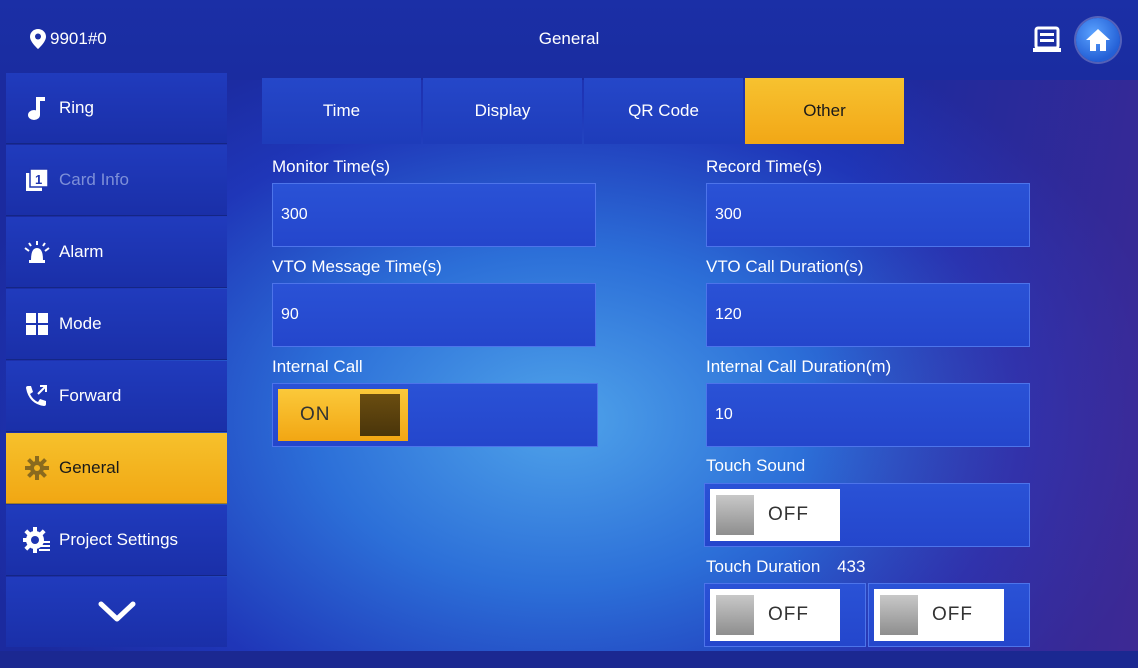 Image resolution: width=1138 pixels, height=668 pixels. Describe the element at coordinates (1047, 40) in the screenshot. I see `monitor-icon` at that location.